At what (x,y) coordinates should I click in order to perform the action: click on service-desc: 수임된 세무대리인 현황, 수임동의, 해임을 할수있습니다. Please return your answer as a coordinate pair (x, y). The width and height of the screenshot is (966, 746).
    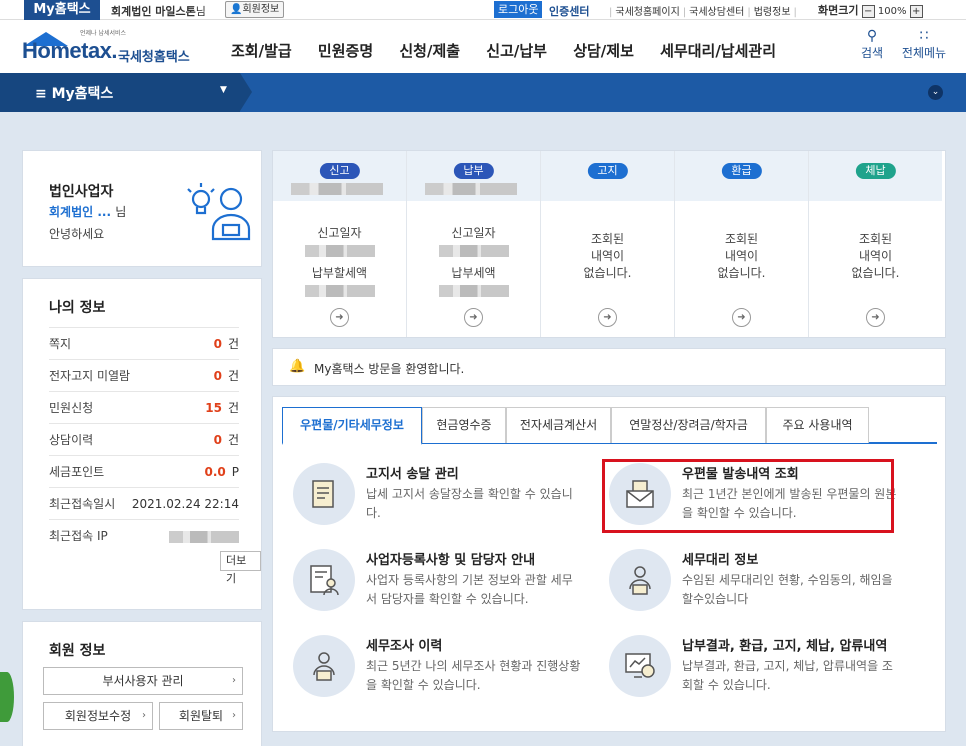
    Looking at the image, I should click on (787, 589).